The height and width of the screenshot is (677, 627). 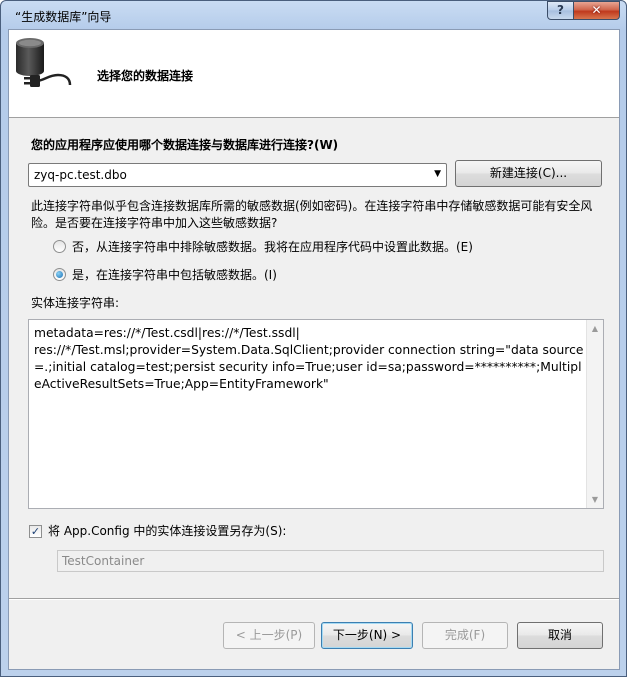 I want to click on next-button: 下一步(N) >, so click(x=367, y=635).